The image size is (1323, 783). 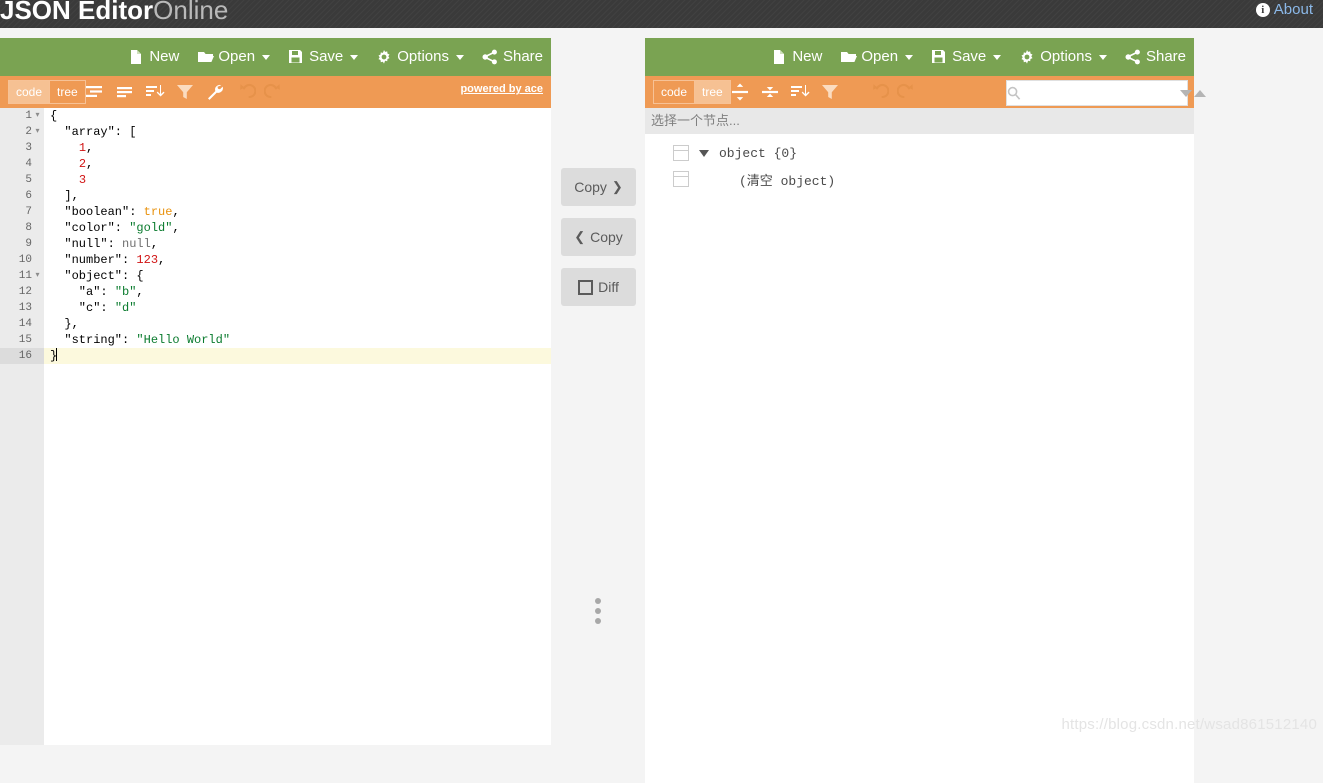 What do you see at coordinates (297, 260) in the screenshot?
I see `code-line: "number": 123,` at bounding box center [297, 260].